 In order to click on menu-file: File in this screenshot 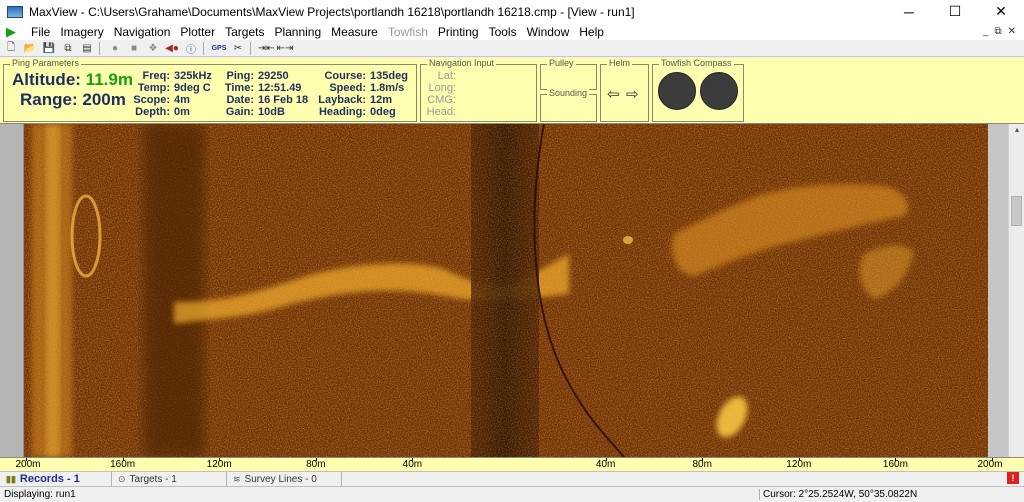, I will do `click(40, 32)`.